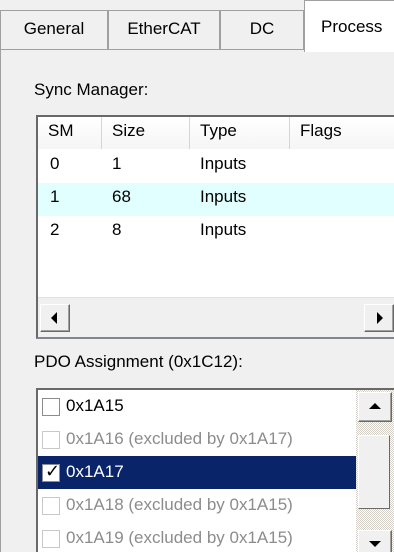 This screenshot has width=394, height=552. What do you see at coordinates (240, 133) in the screenshot?
I see `column-header-type: Type` at bounding box center [240, 133].